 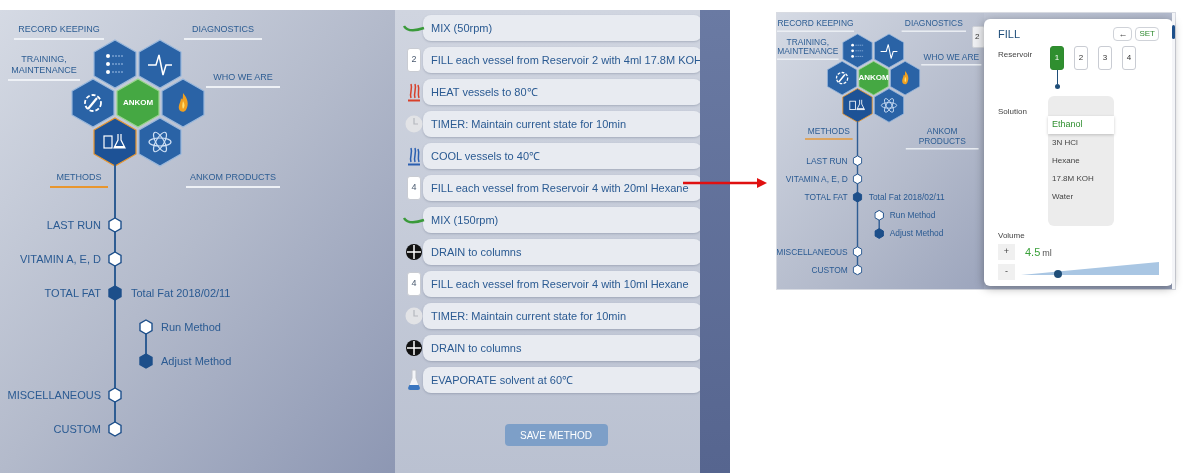 What do you see at coordinates (563, 92) in the screenshot?
I see `method-step: HEAT vessels to 80℃` at bounding box center [563, 92].